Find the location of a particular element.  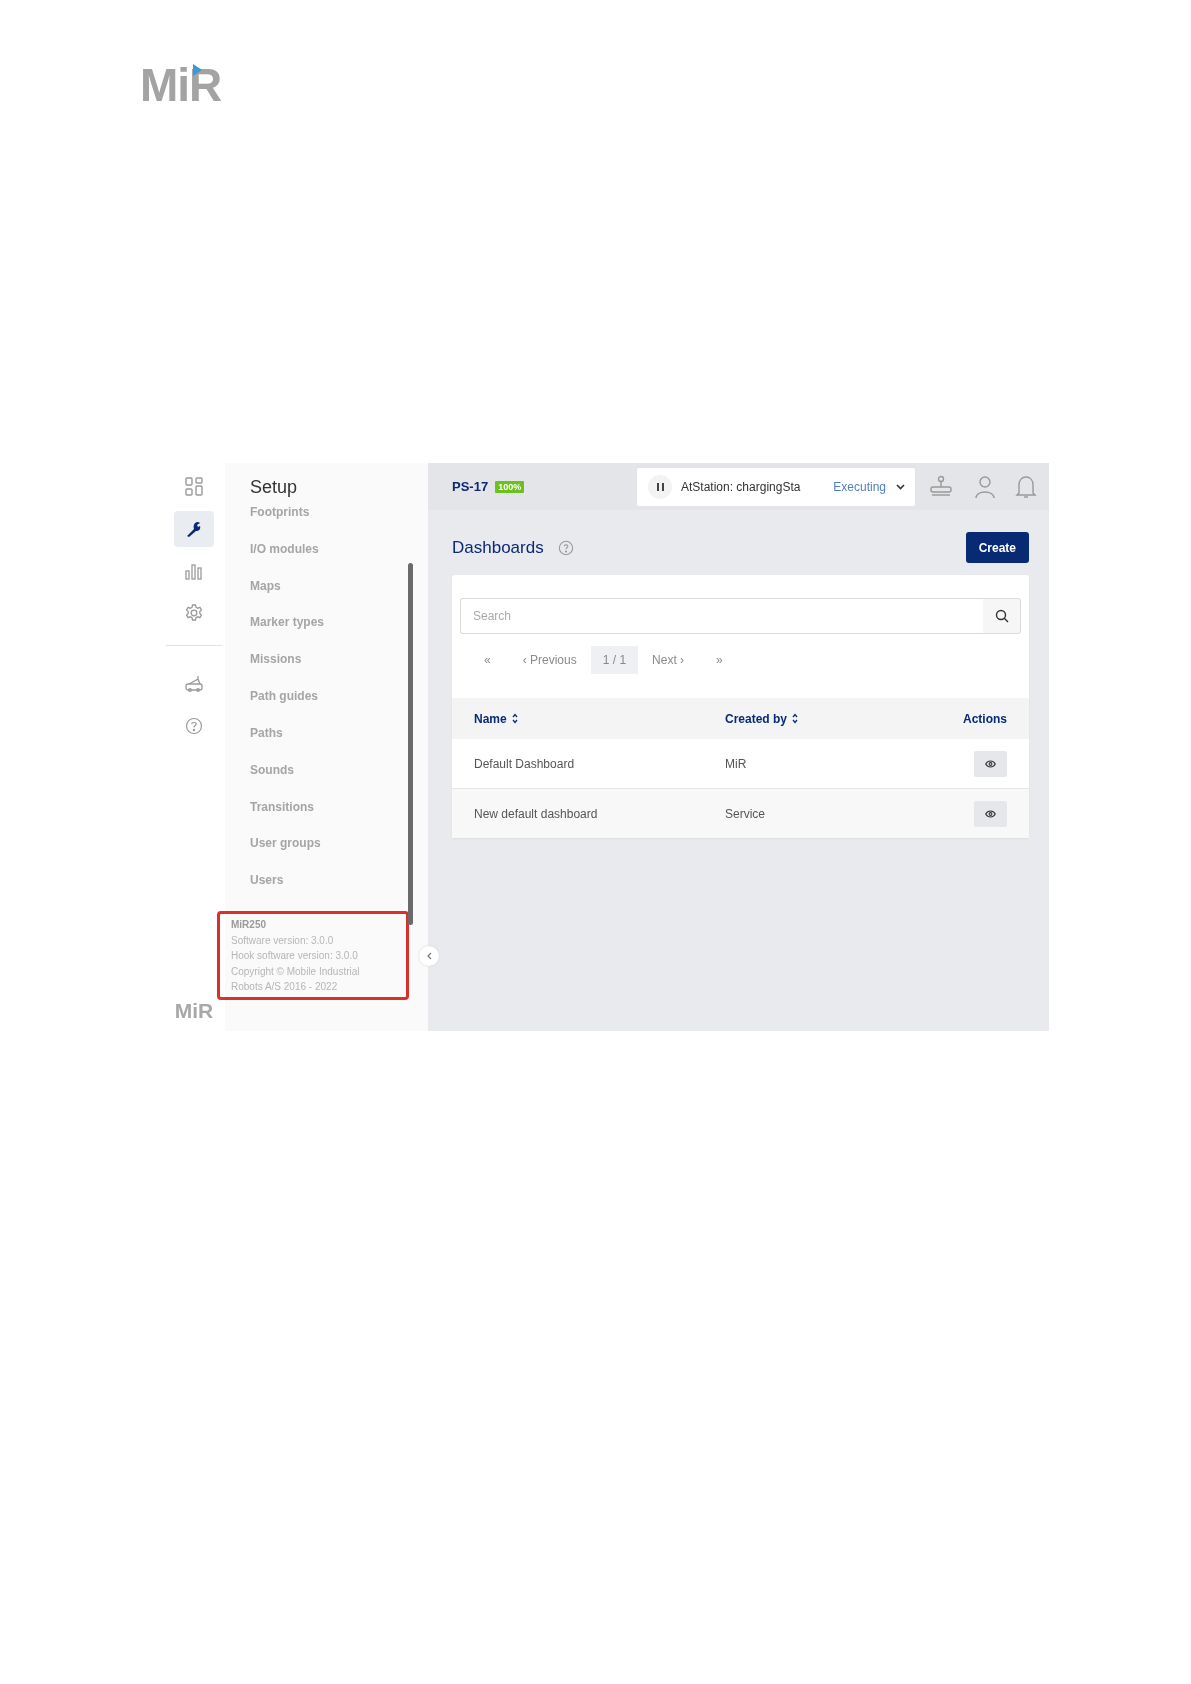

nav-button is located at coordinates (194, 529).